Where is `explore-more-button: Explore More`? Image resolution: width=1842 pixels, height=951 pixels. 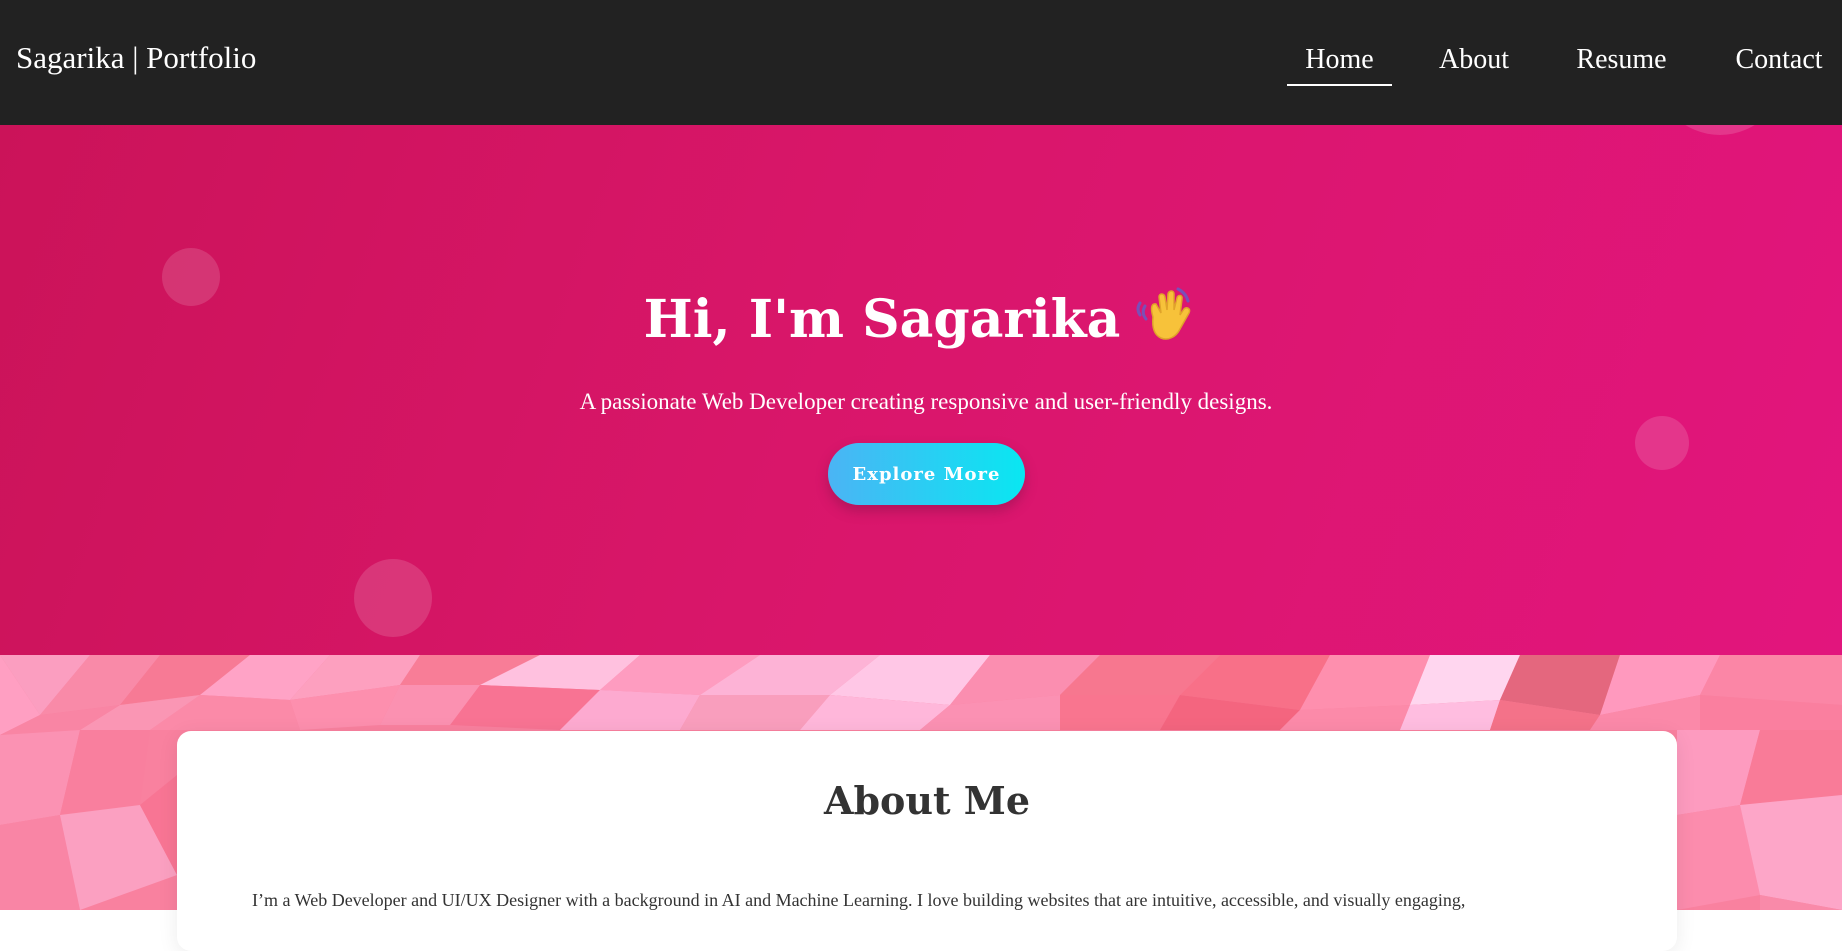 explore-more-button: Explore More is located at coordinates (926, 474).